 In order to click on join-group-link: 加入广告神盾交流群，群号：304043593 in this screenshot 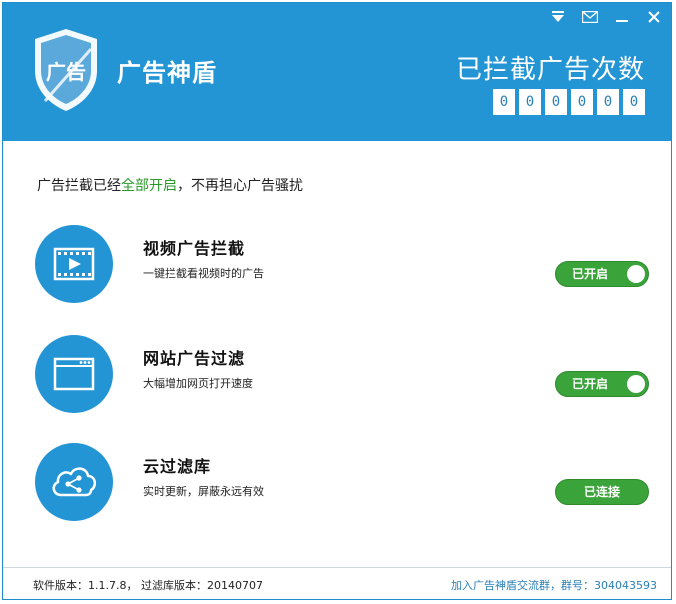, I will do `click(554, 585)`.